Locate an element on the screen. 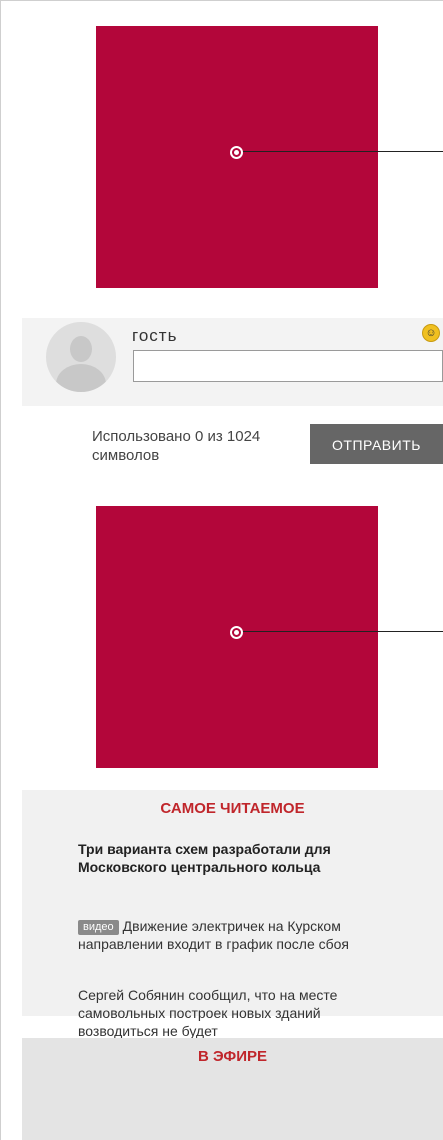 The image size is (443, 1140). ad-banner-top is located at coordinates (237, 157).